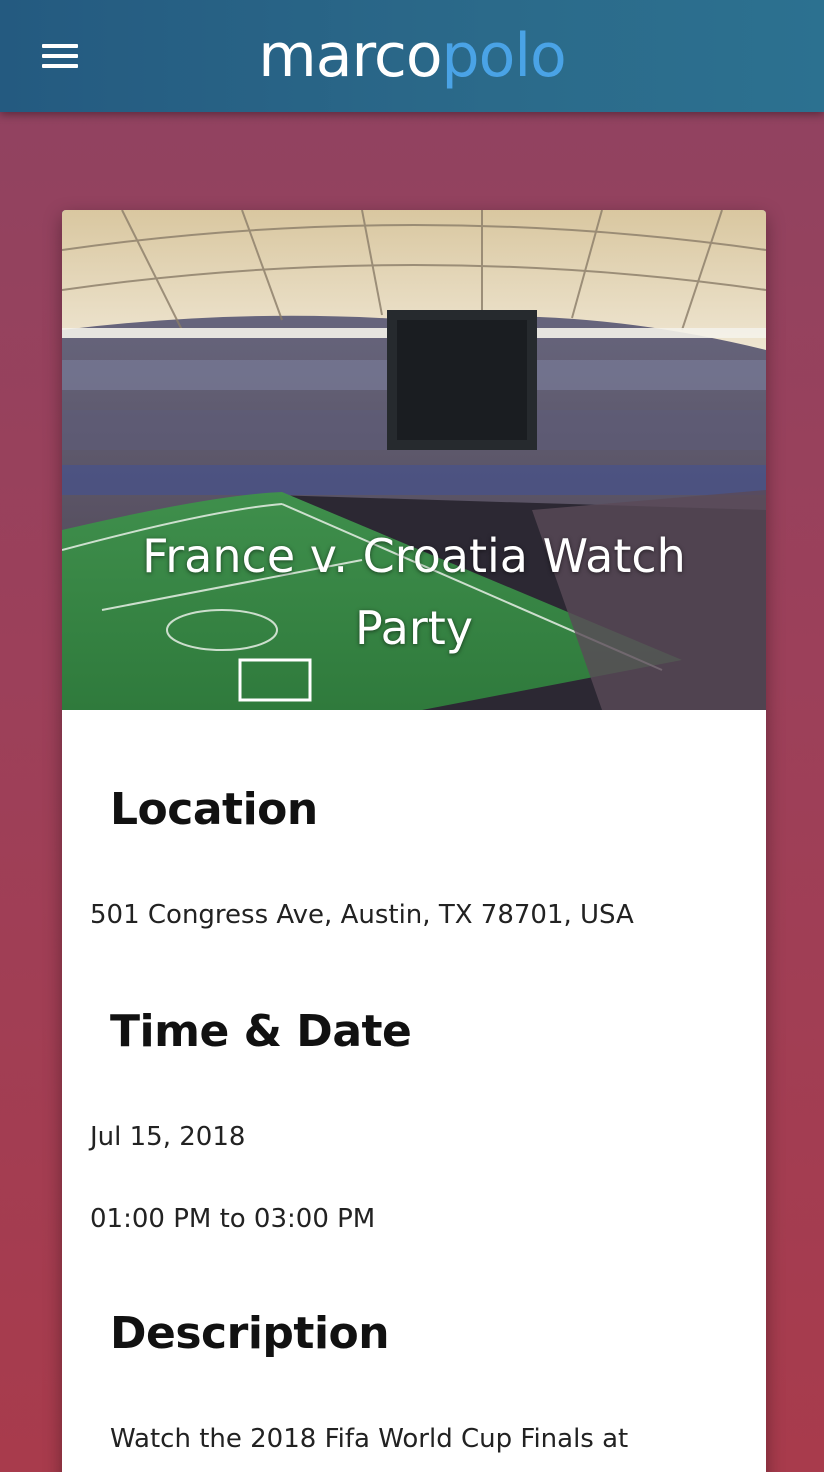  I want to click on event-address: 501 Congress Ave, Austin, TX 78701, USA, so click(362, 915).